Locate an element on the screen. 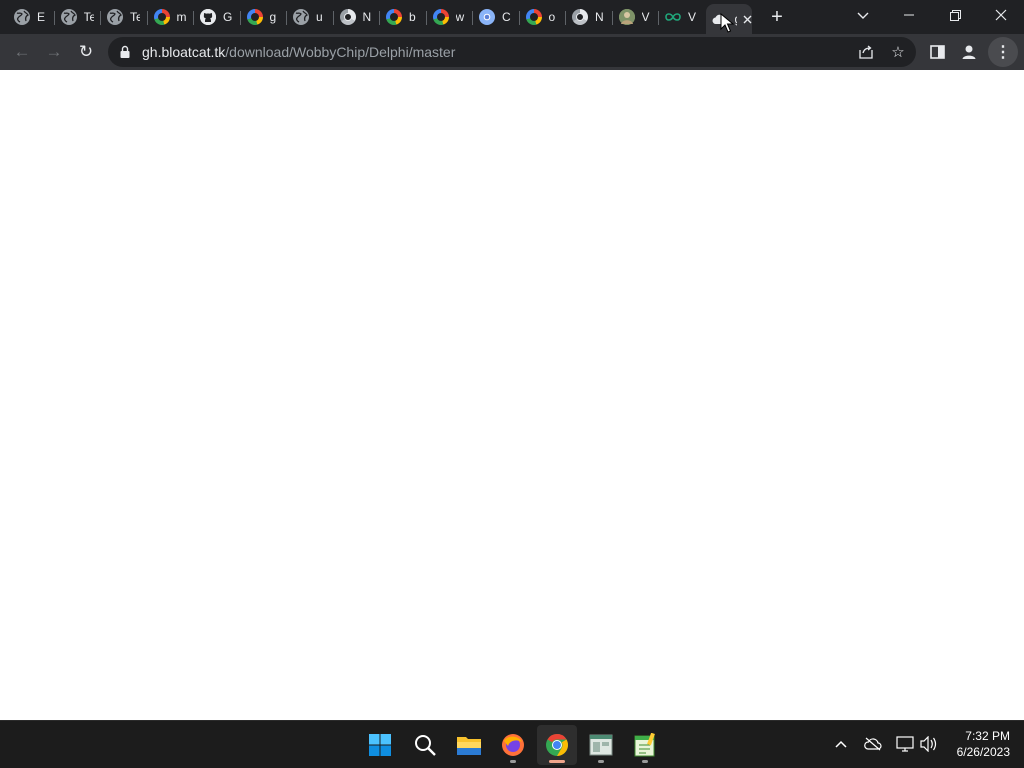 This screenshot has width=1024, height=768. side-panel-icon is located at coordinates (937, 52).